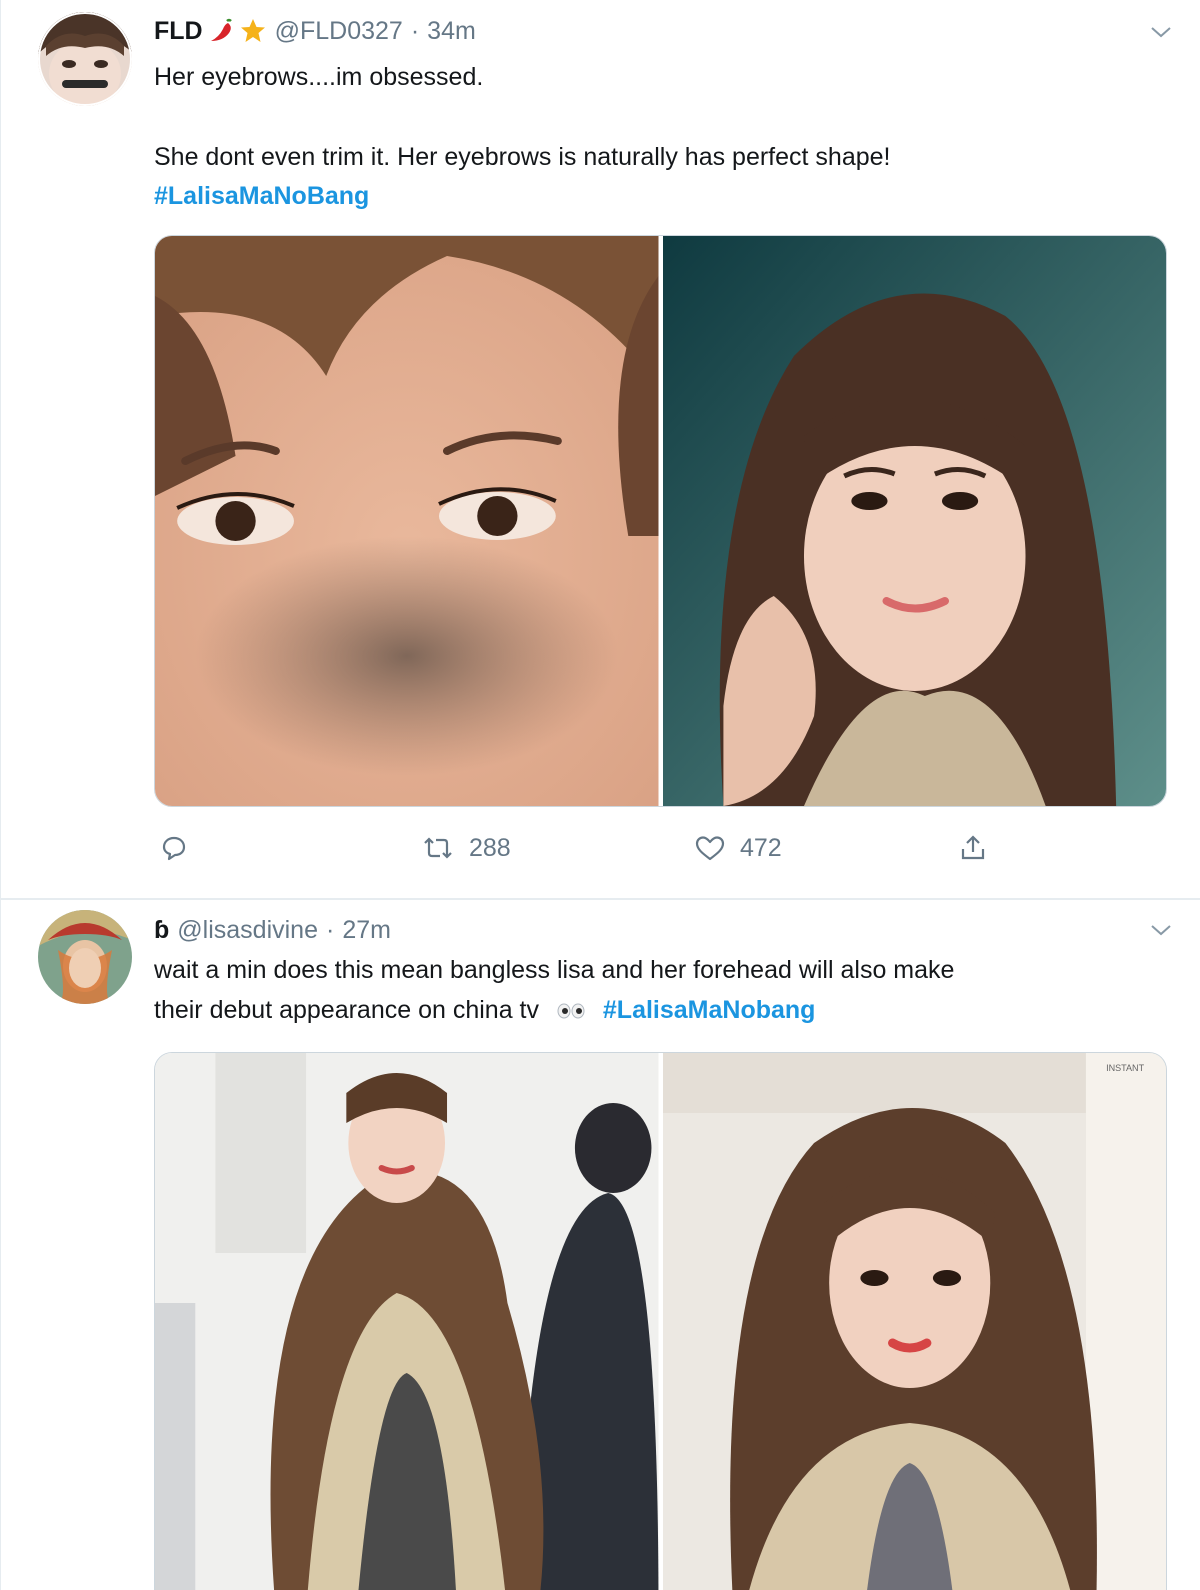 This screenshot has width=1200, height=1590. I want to click on user-handle: @lisasdivine, so click(247, 930).